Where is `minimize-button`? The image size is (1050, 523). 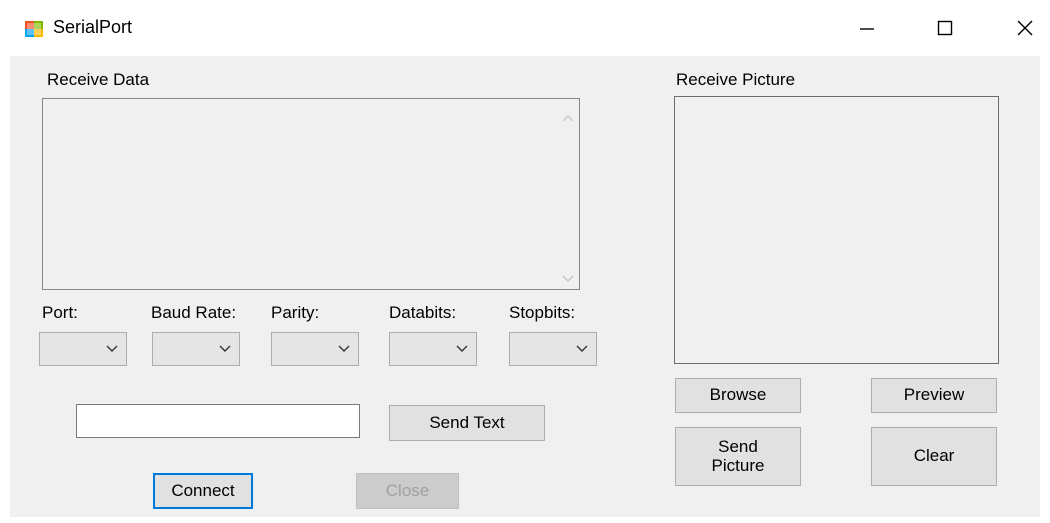
minimize-button is located at coordinates (867, 28).